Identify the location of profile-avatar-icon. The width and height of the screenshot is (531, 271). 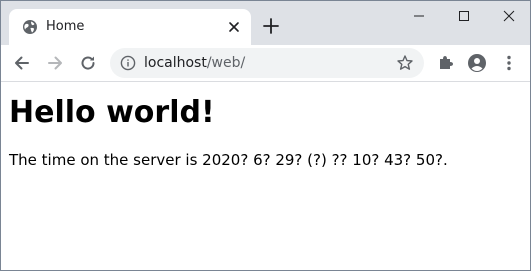
(477, 63).